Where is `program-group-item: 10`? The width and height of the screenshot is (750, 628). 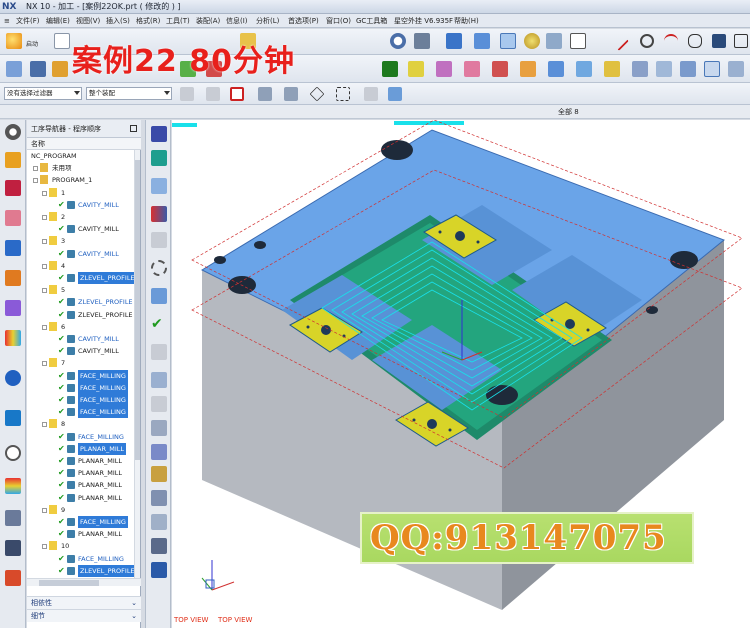
program-group-item: 10 is located at coordinates (81, 546).